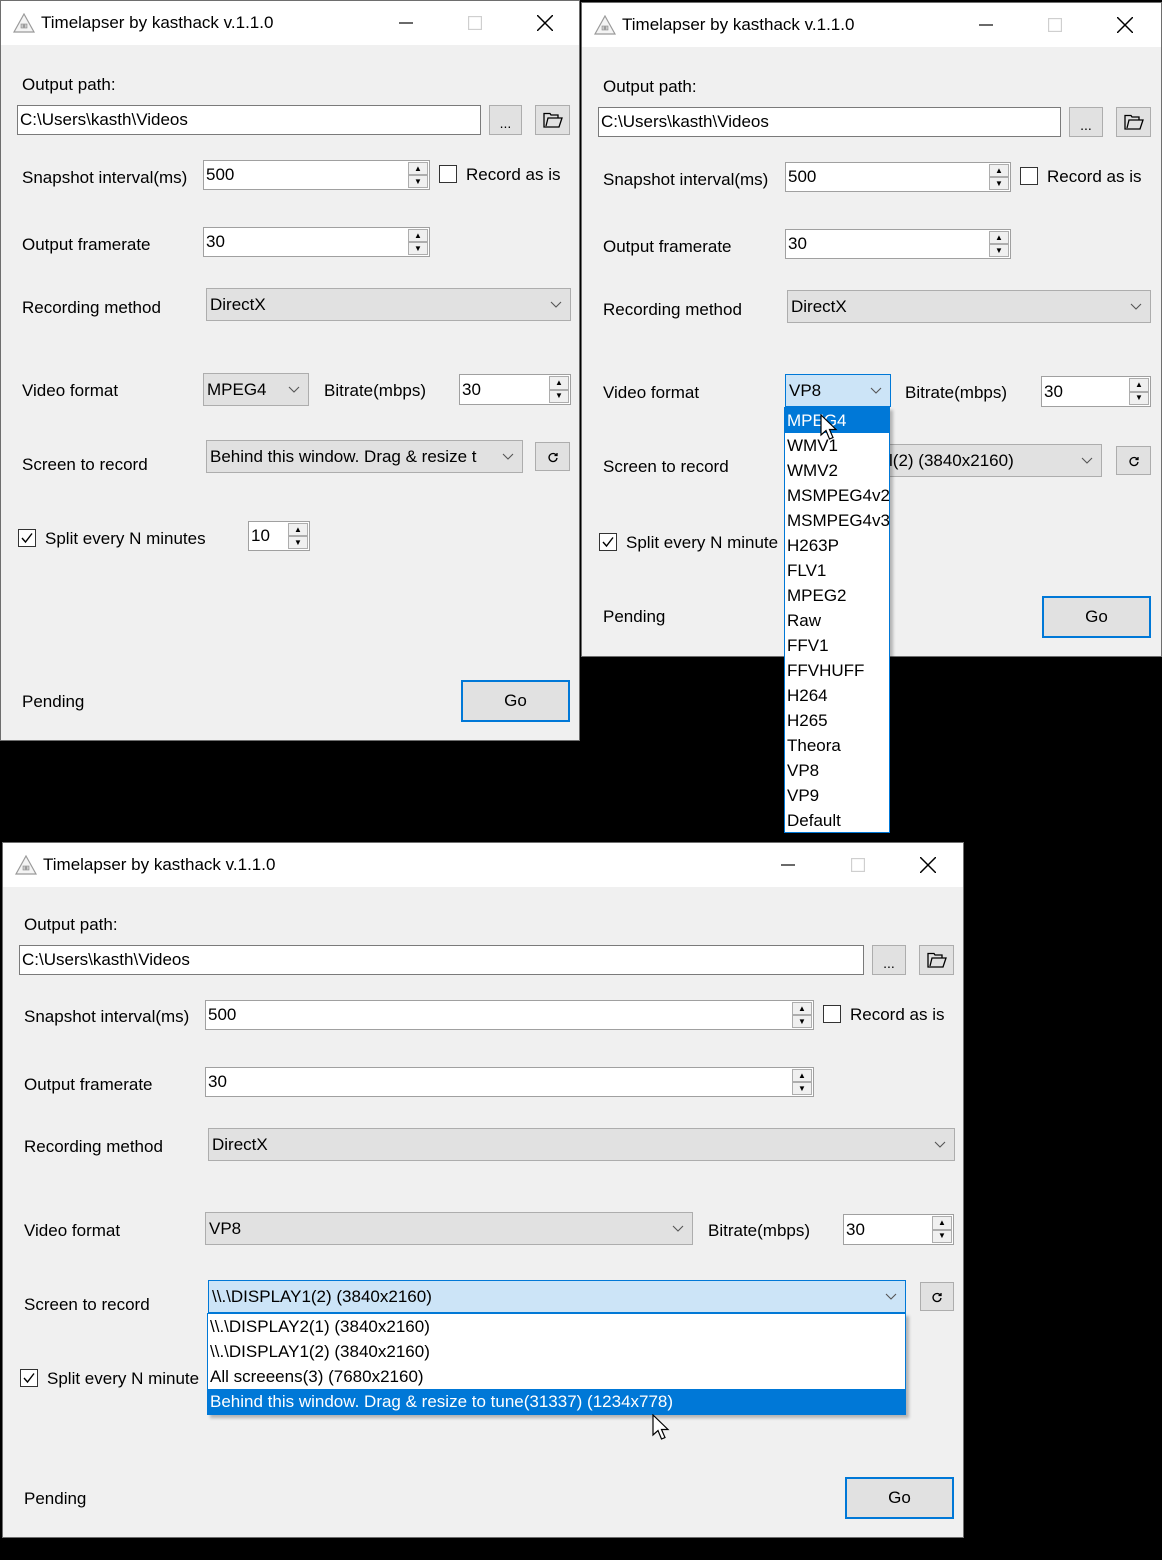  I want to click on video-format-option: H265, so click(837, 720).